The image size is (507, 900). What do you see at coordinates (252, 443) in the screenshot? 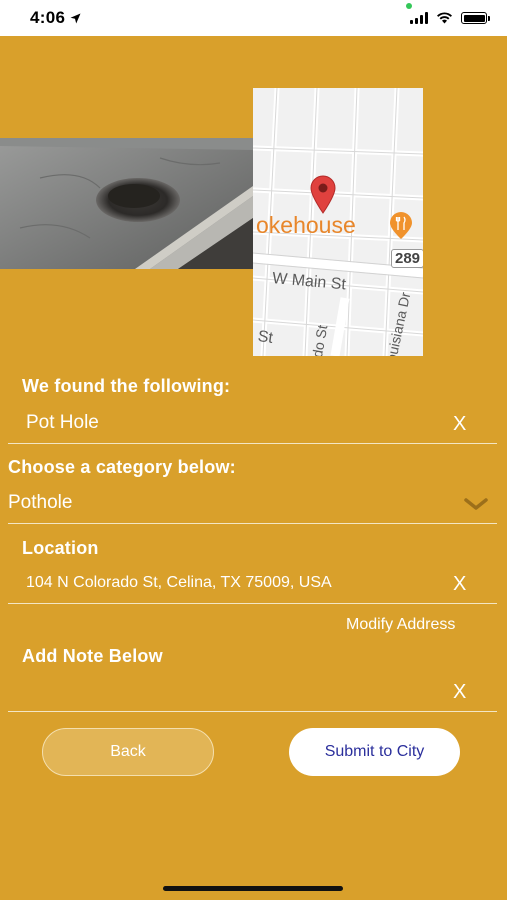
I see `found-divider` at bounding box center [252, 443].